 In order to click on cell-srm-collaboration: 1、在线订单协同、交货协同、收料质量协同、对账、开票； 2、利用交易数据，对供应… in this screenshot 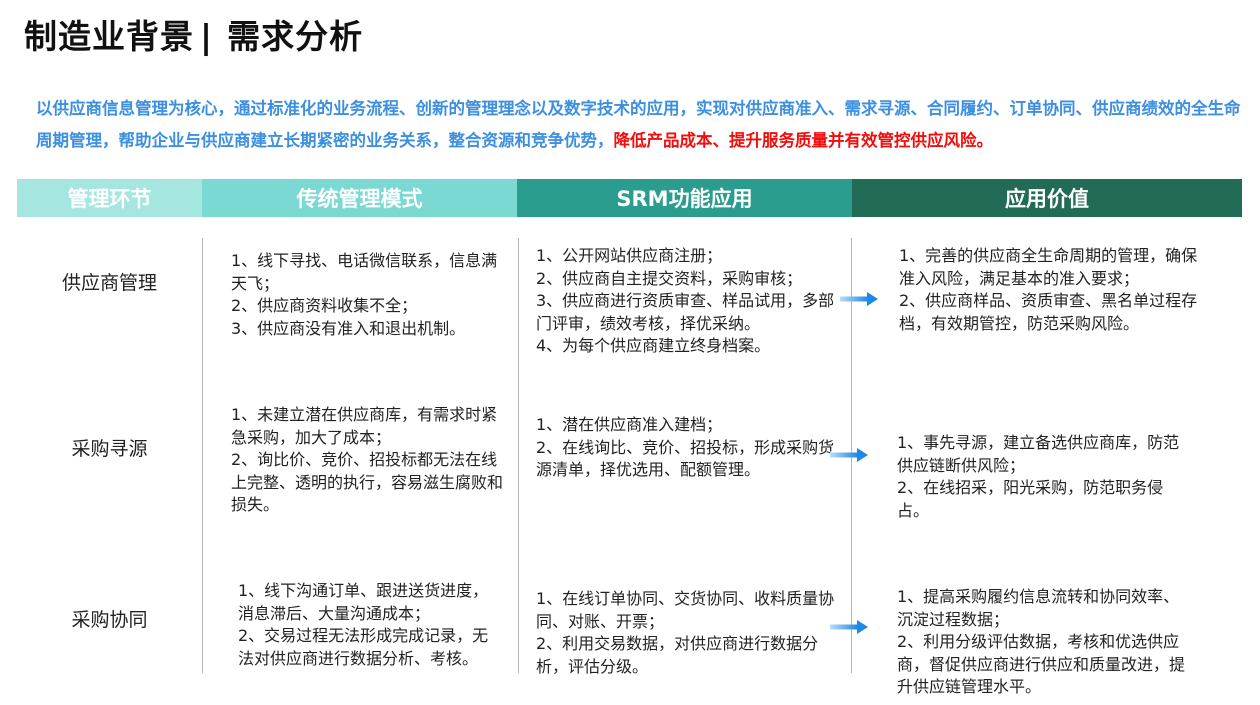, I will do `click(685, 632)`.